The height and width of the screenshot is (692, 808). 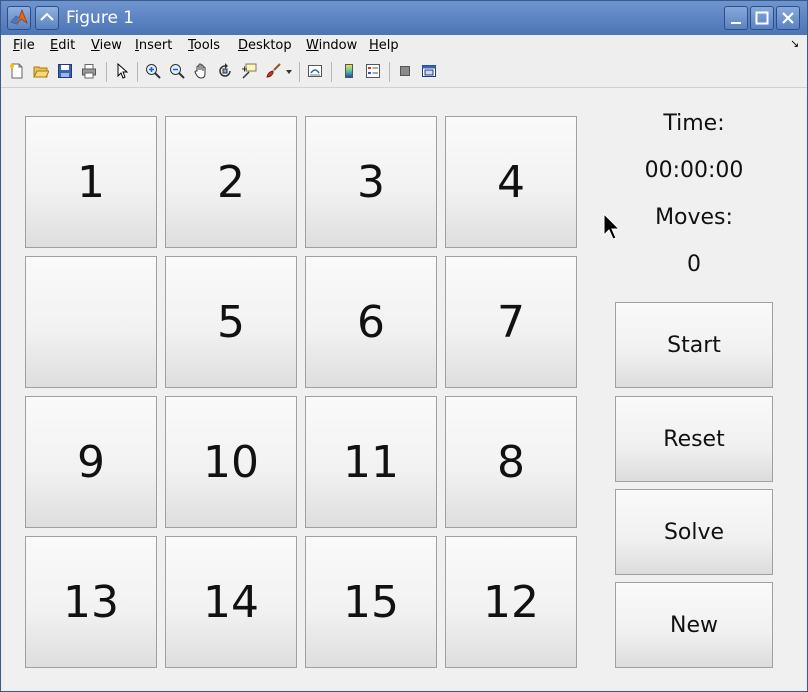 What do you see at coordinates (91, 462) in the screenshot?
I see `puzzle-tile: 9` at bounding box center [91, 462].